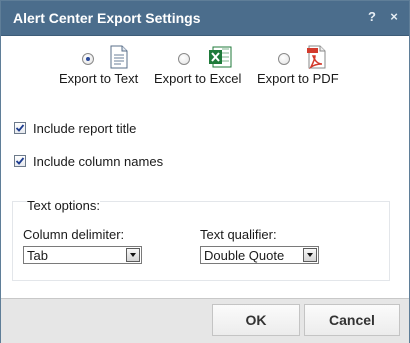  Describe the element at coordinates (63, 205) in the screenshot. I see `text-options-title: Text options:` at that location.